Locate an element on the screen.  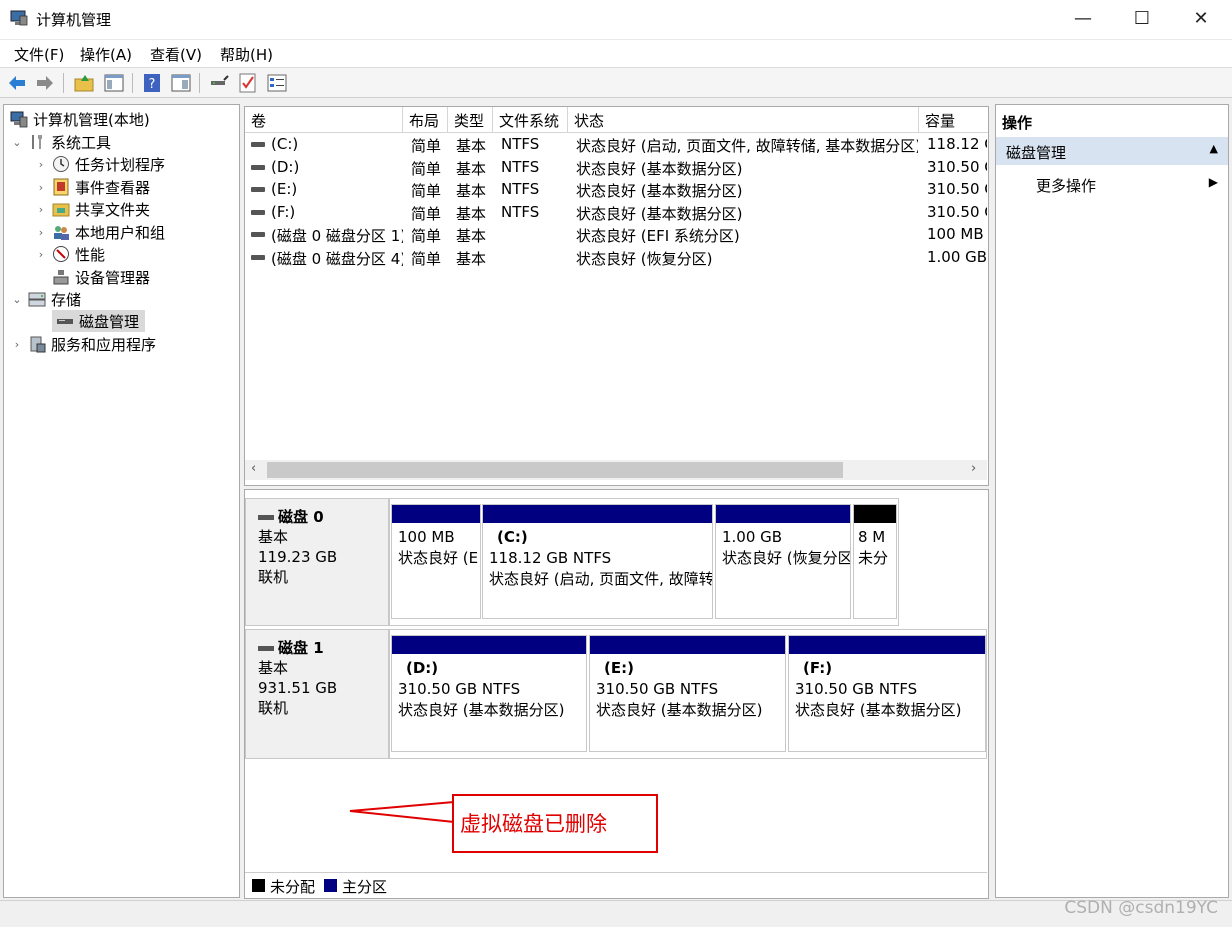
tree-item-root: 计算机管理(本地) is located at coordinates (78, 119).